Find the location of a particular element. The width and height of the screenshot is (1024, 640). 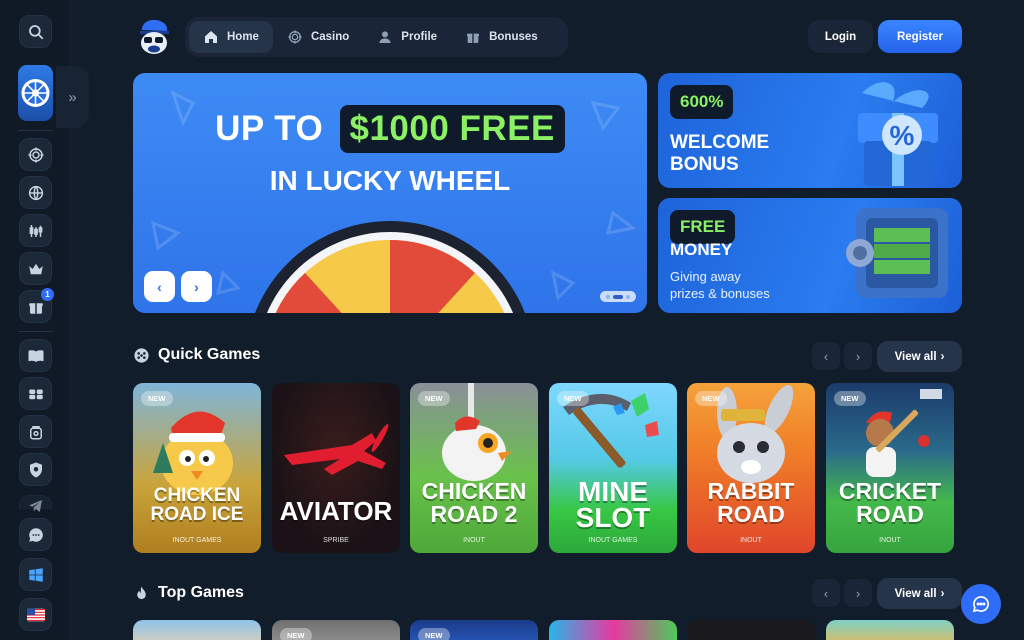

casino-chip-icon is located at coordinates (295, 37).